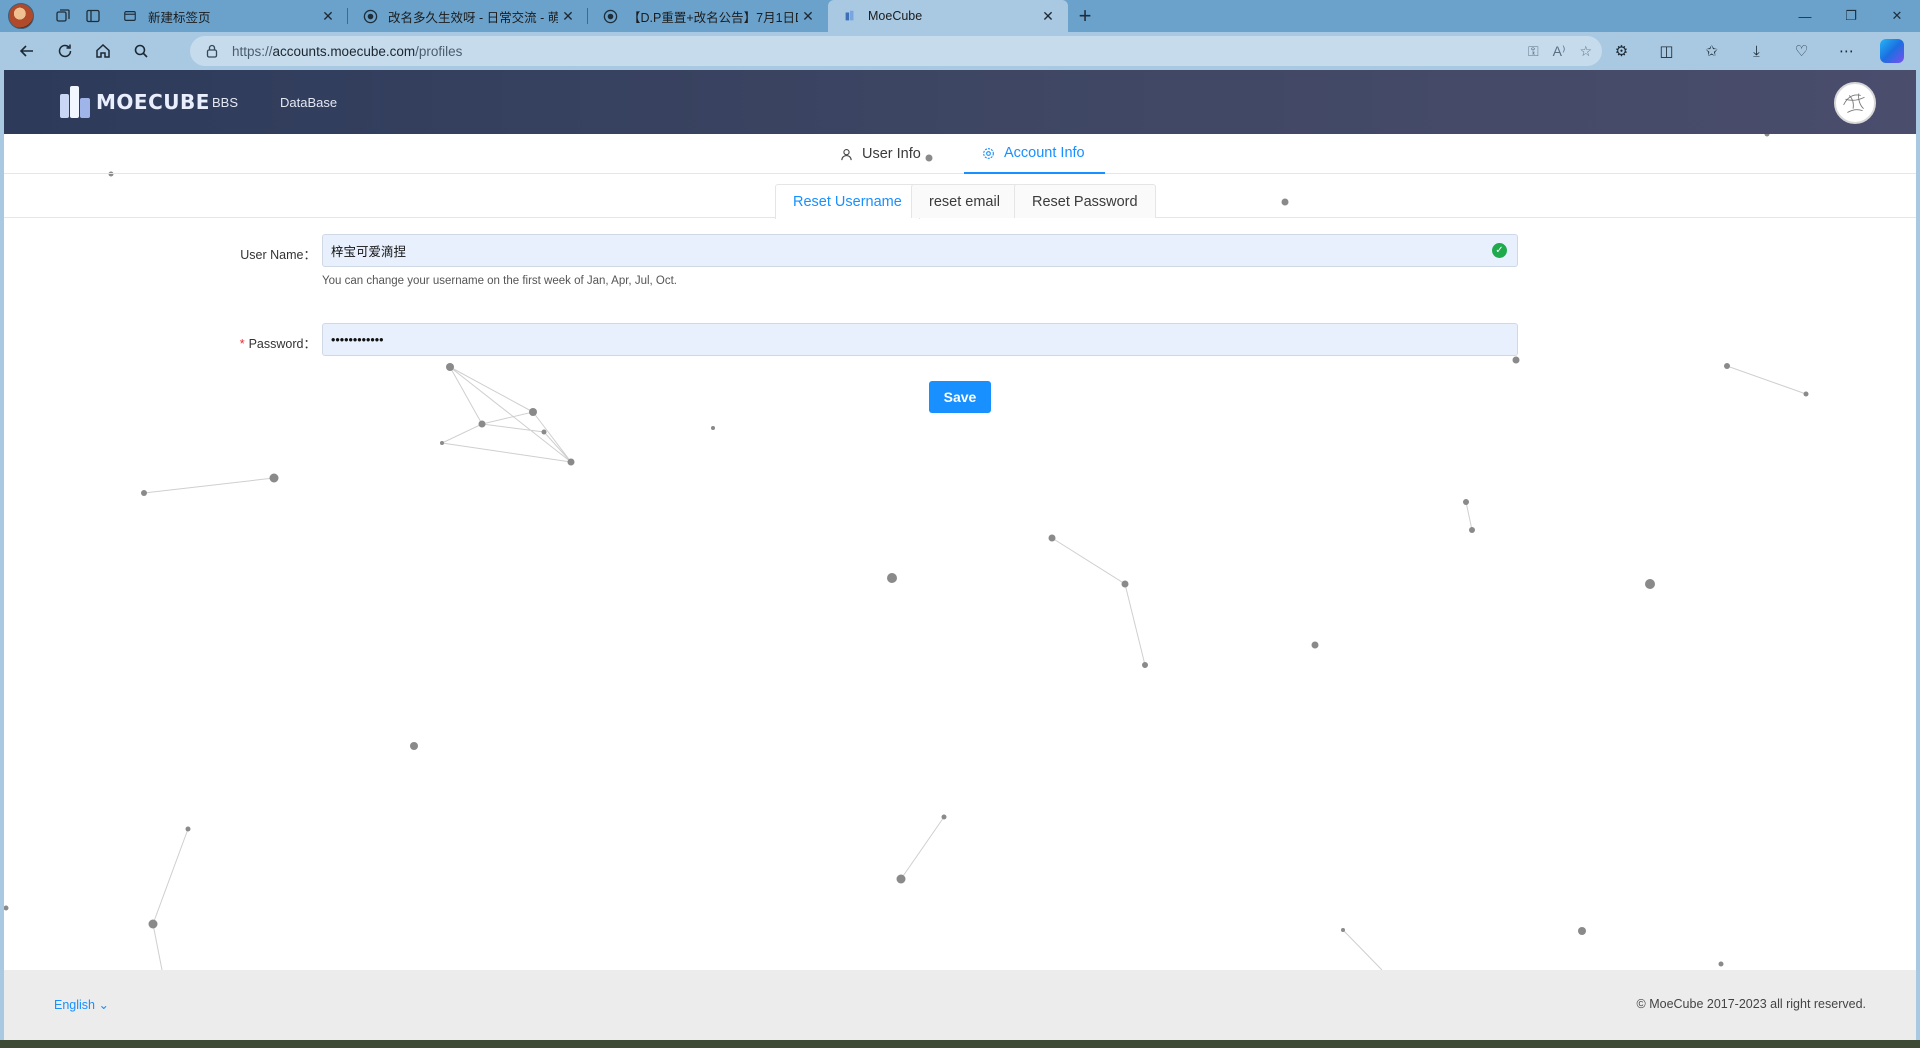  I want to click on window-border-right, so click(1918, 555).